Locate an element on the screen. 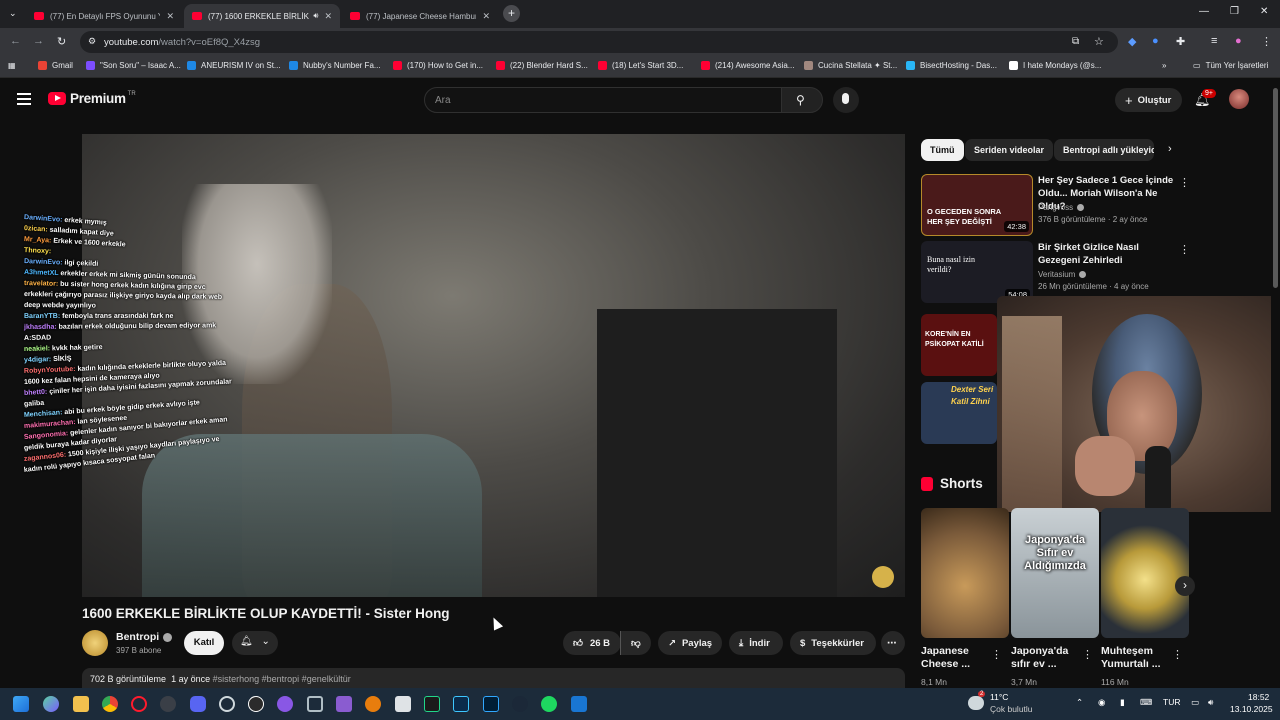 This screenshot has width=1280, height=720. discord-icon is located at coordinates (198, 704).